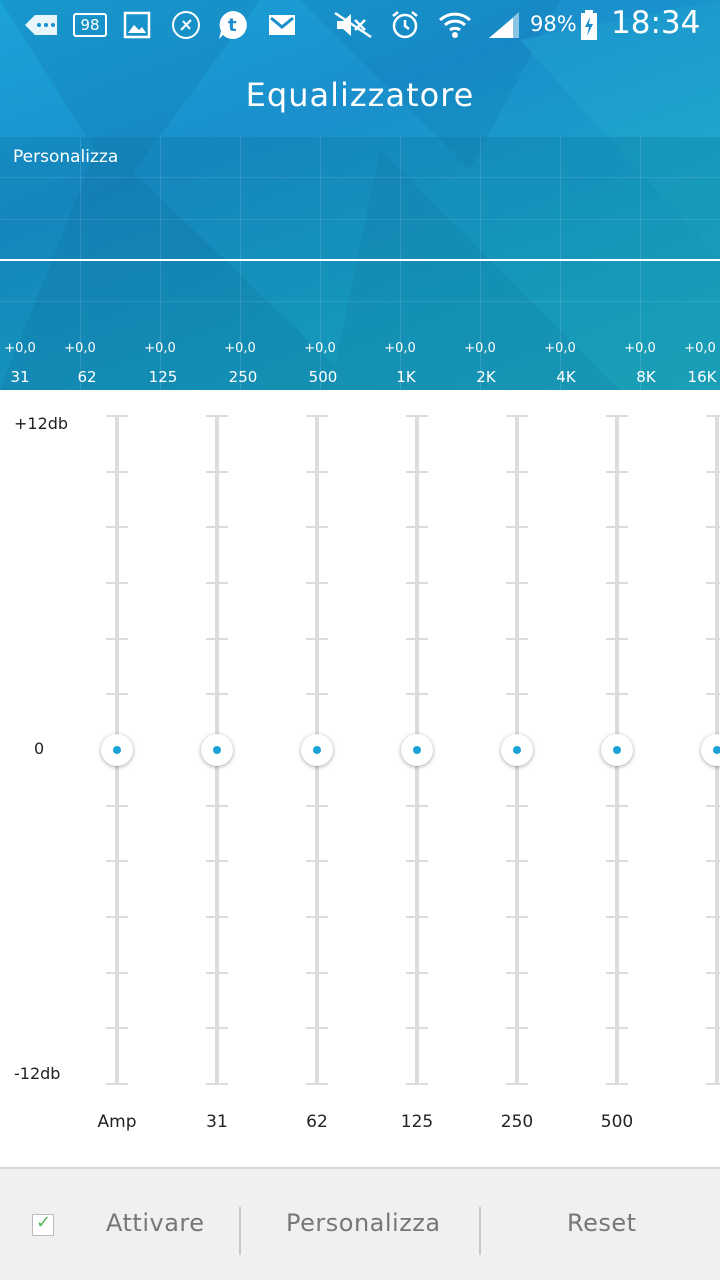  Describe the element at coordinates (360, 260) in the screenshot. I see `eq-curve` at that location.